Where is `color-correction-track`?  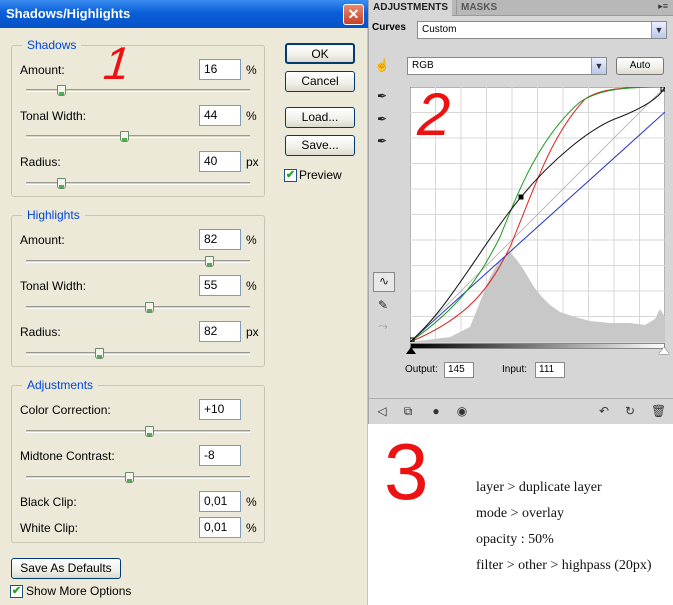 color-correction-track is located at coordinates (138, 431).